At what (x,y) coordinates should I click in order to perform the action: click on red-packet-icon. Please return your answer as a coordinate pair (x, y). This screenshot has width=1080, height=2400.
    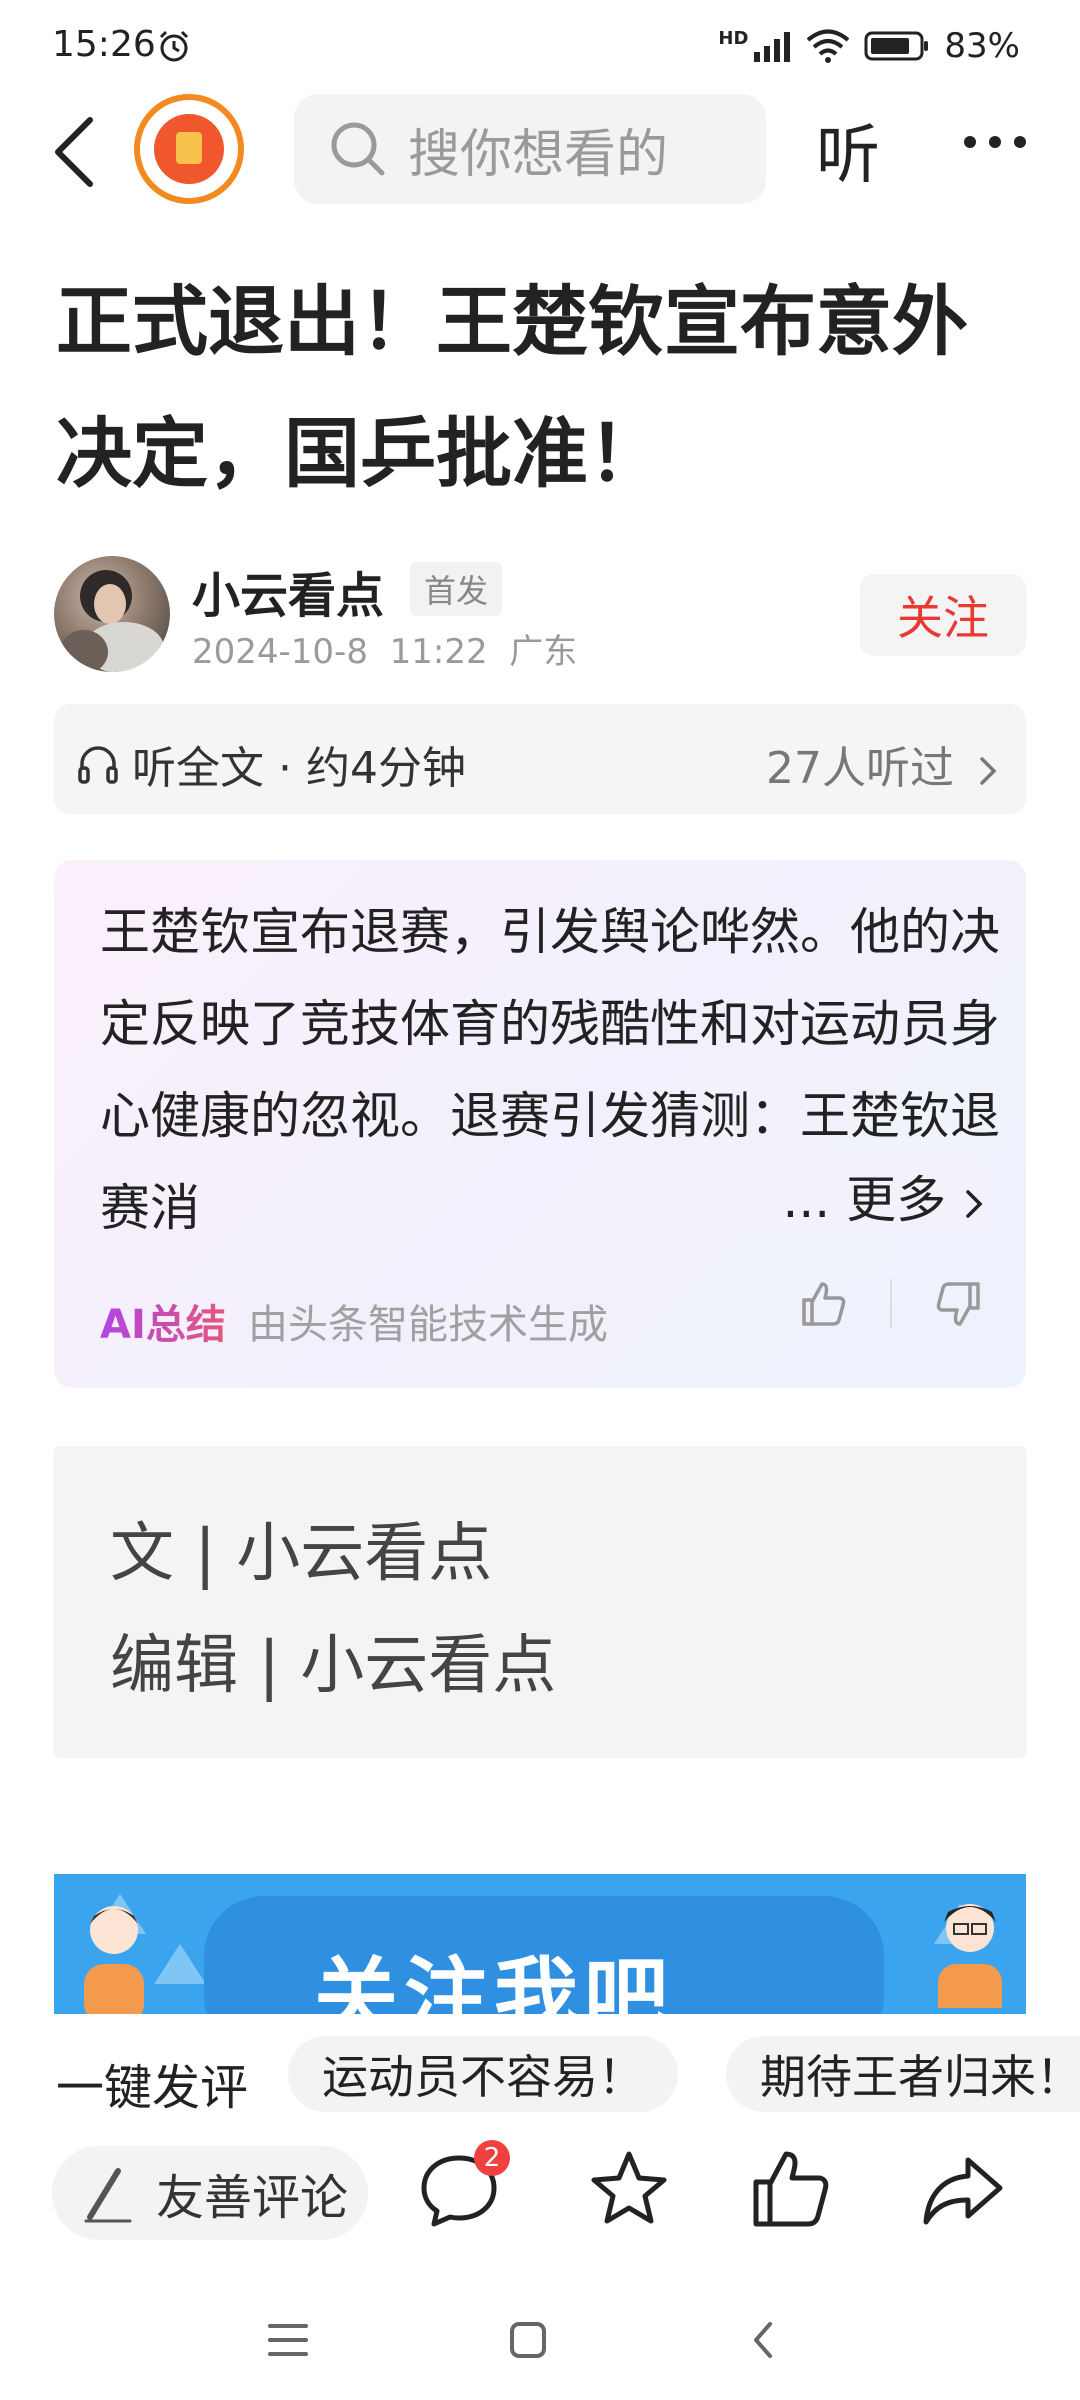
    Looking at the image, I should click on (189, 149).